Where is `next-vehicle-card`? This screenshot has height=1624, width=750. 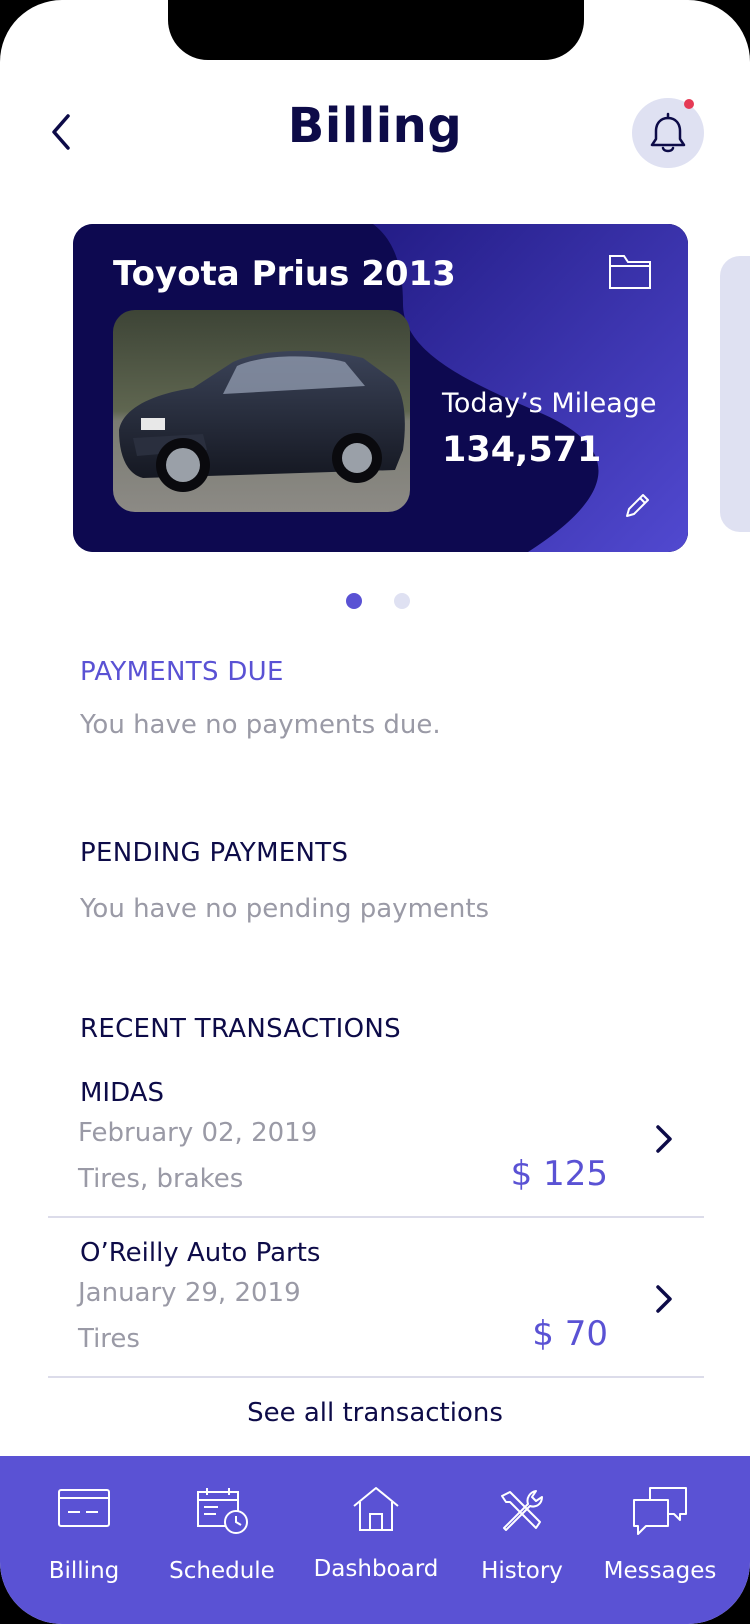
next-vehicle-card is located at coordinates (735, 394).